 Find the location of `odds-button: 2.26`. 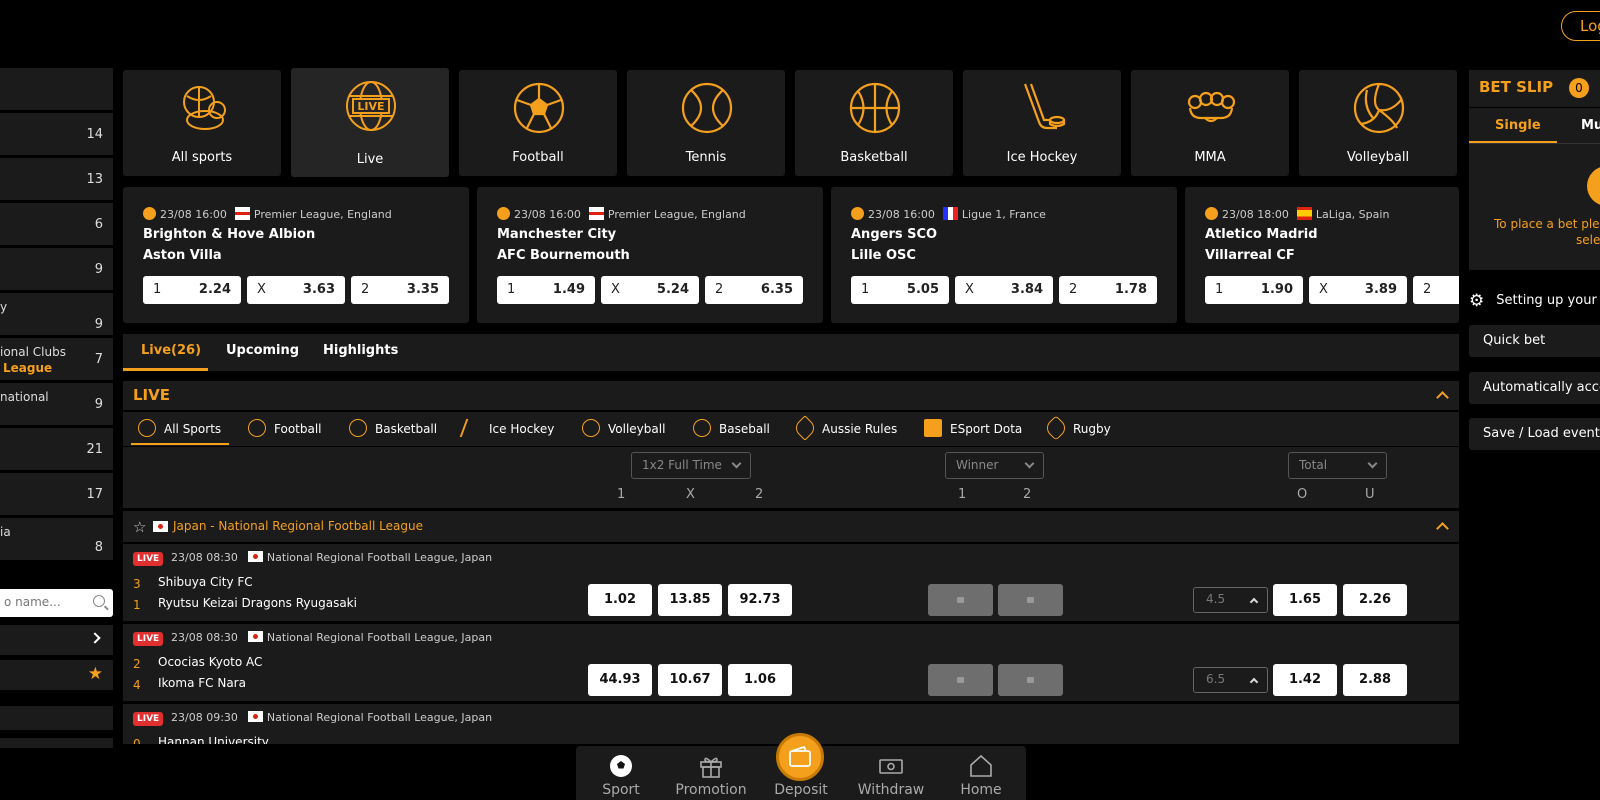

odds-button: 2.26 is located at coordinates (1375, 600).